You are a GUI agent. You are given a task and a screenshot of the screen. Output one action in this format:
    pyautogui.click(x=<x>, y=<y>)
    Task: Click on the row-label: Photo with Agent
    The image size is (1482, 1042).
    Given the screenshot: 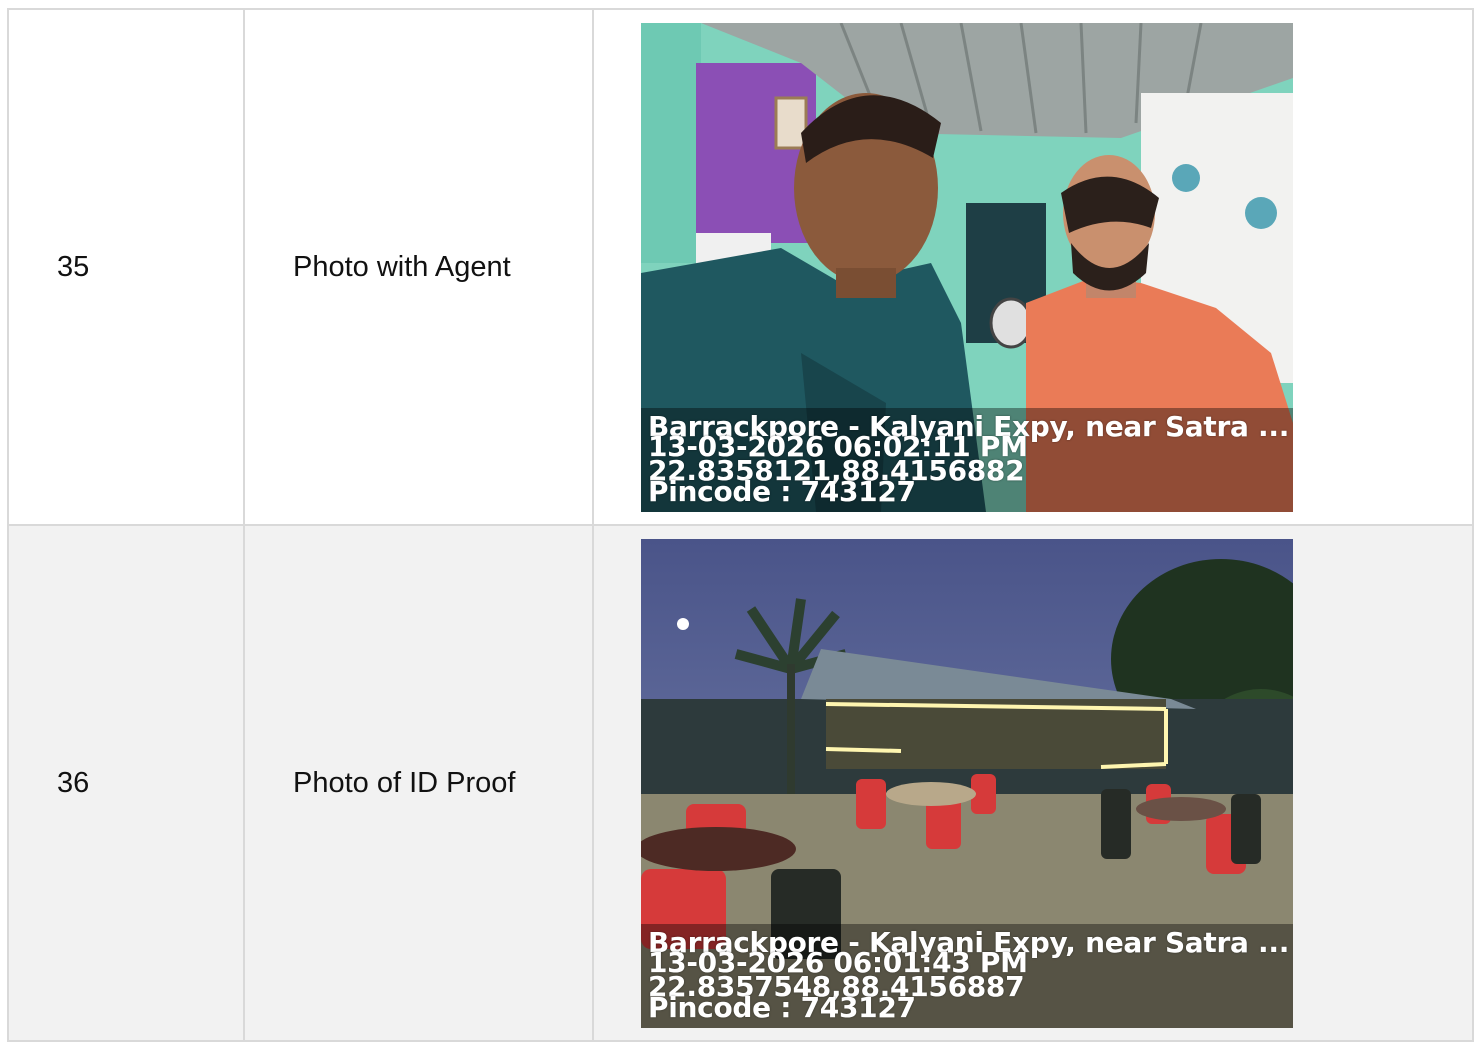 What is the action you would take?
    pyautogui.click(x=418, y=267)
    